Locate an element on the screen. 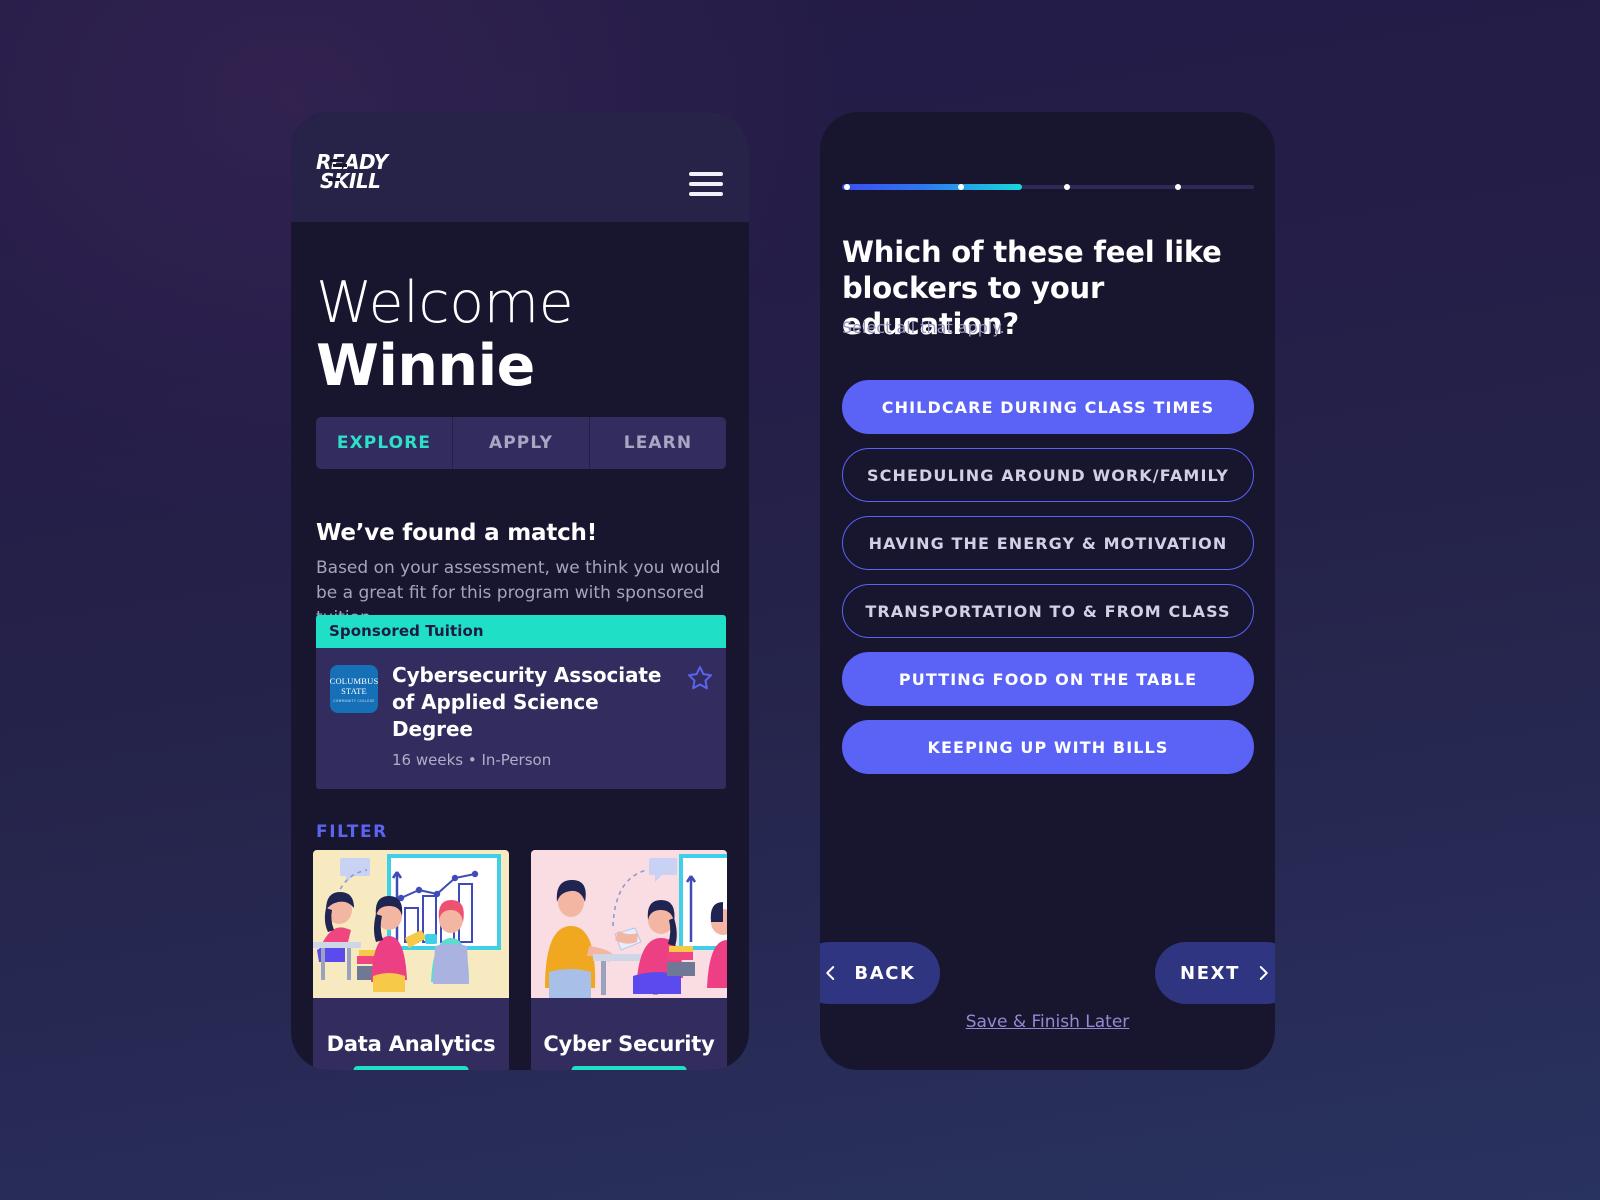 The image size is (1600, 1200). sponsored-program-meta: 16 weeks • In-Person is located at coordinates (472, 760).